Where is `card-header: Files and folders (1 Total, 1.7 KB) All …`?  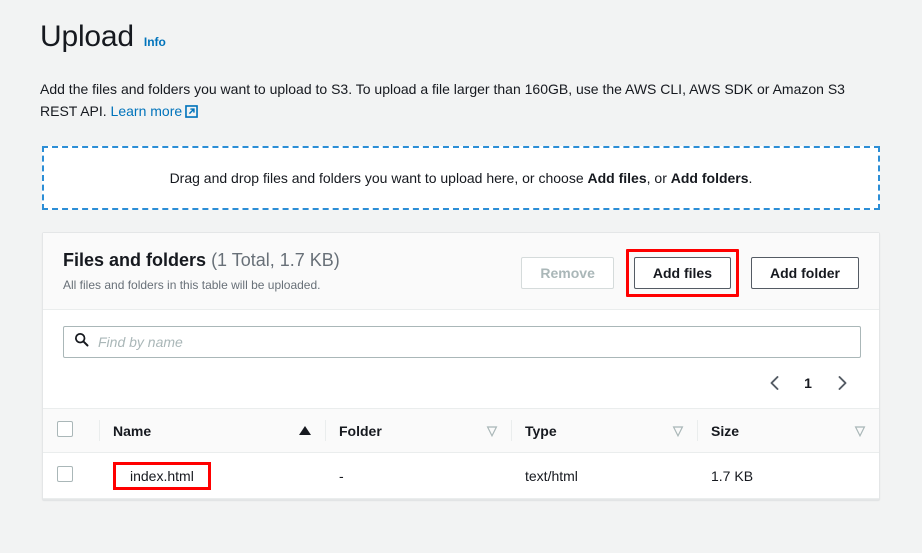
card-header: Files and folders (1 Total, 1.7 KB) All … is located at coordinates (461, 271).